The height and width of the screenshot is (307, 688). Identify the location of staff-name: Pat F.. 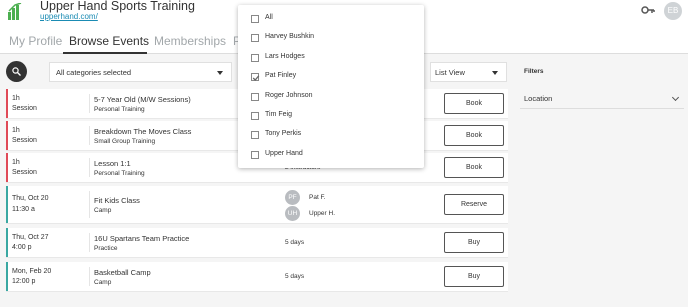
(317, 197).